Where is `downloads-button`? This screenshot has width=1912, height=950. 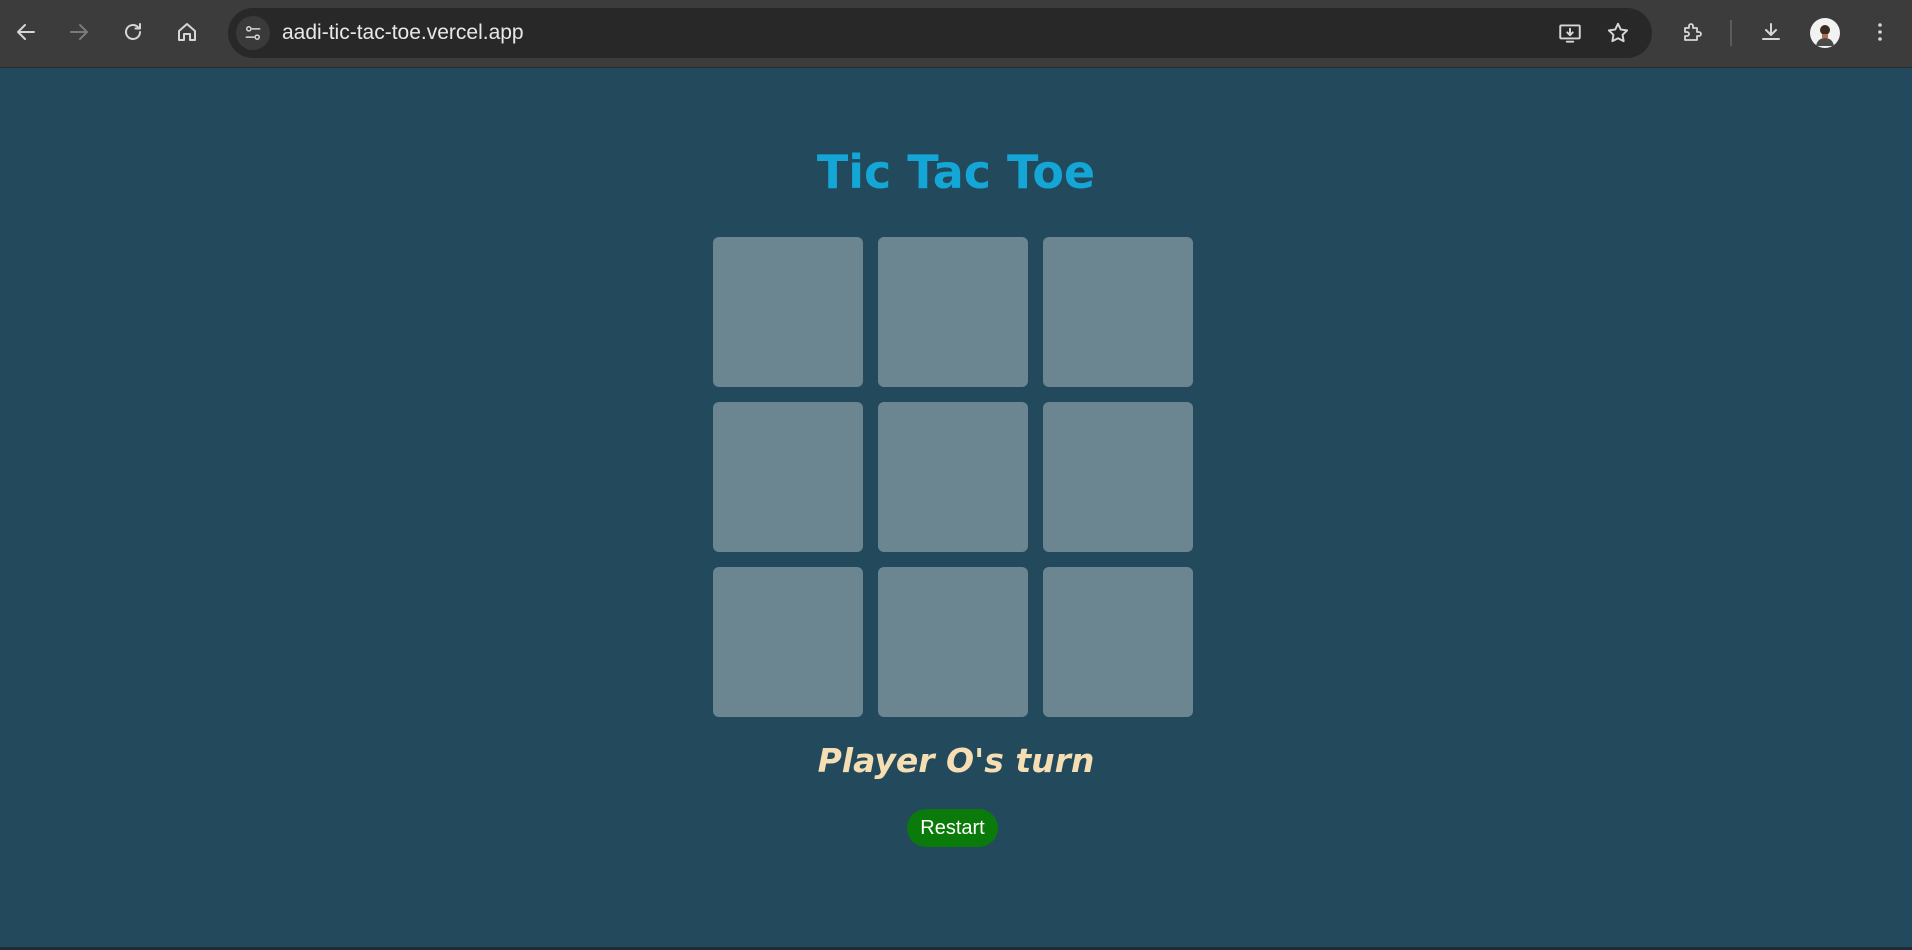
downloads-button is located at coordinates (1771, 32).